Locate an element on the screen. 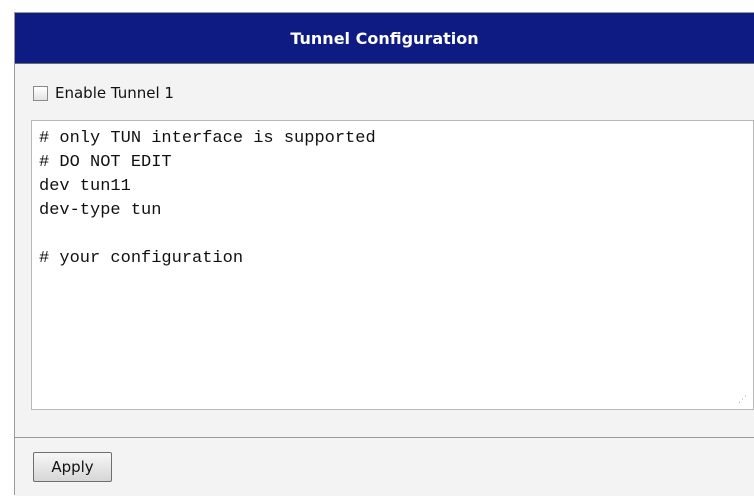  panel-footer: Apply is located at coordinates (384, 467).